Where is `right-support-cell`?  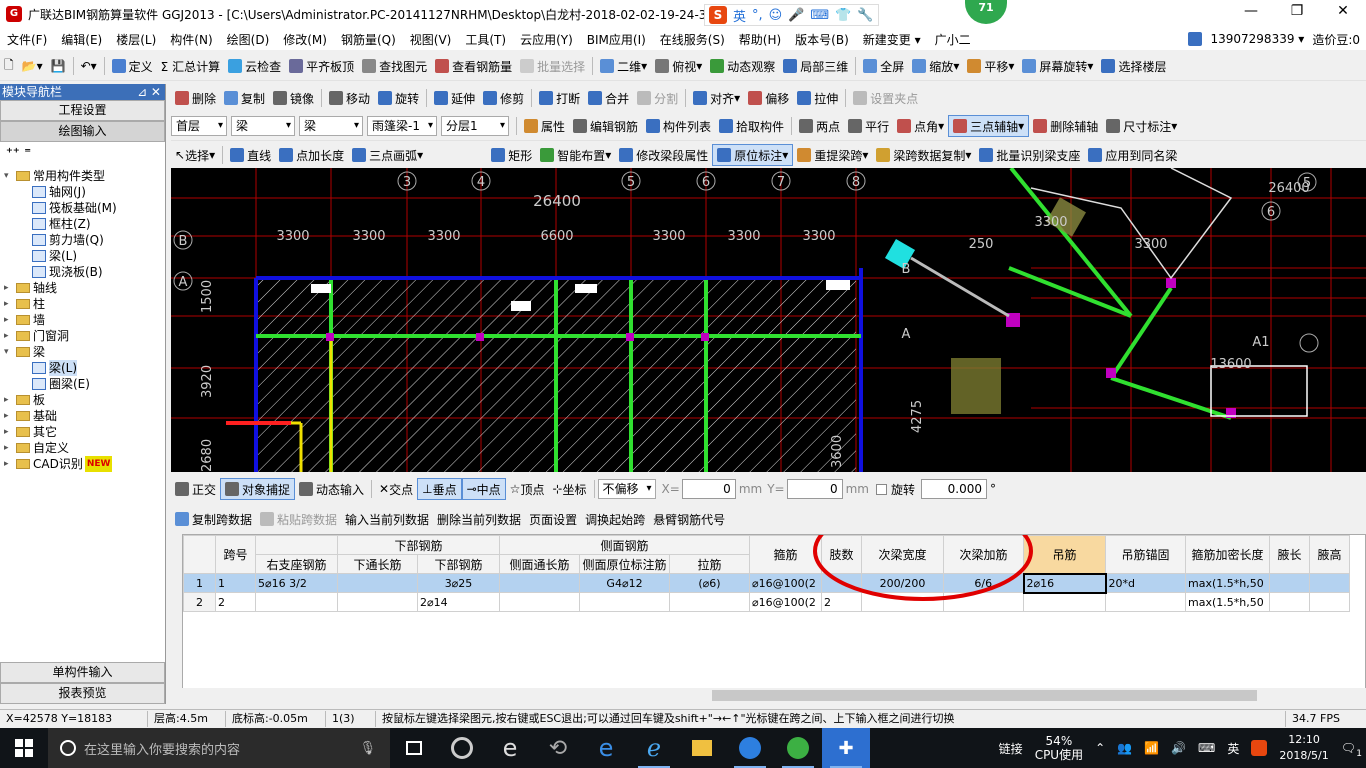
right-support-cell is located at coordinates (296, 602).